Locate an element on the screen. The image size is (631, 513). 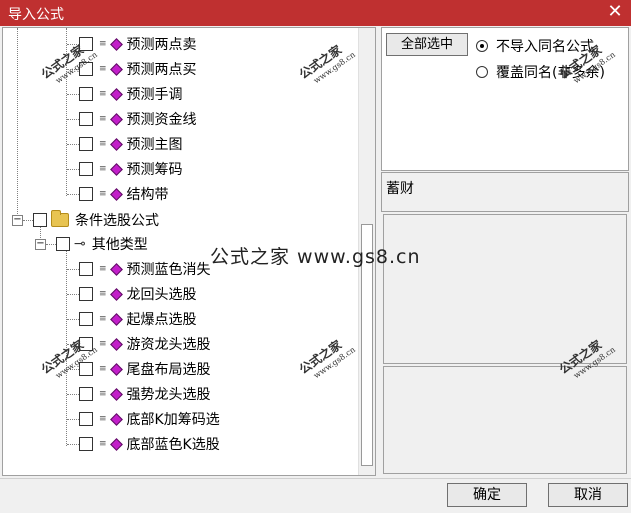
cancel-button: 取消 is located at coordinates (588, 495).